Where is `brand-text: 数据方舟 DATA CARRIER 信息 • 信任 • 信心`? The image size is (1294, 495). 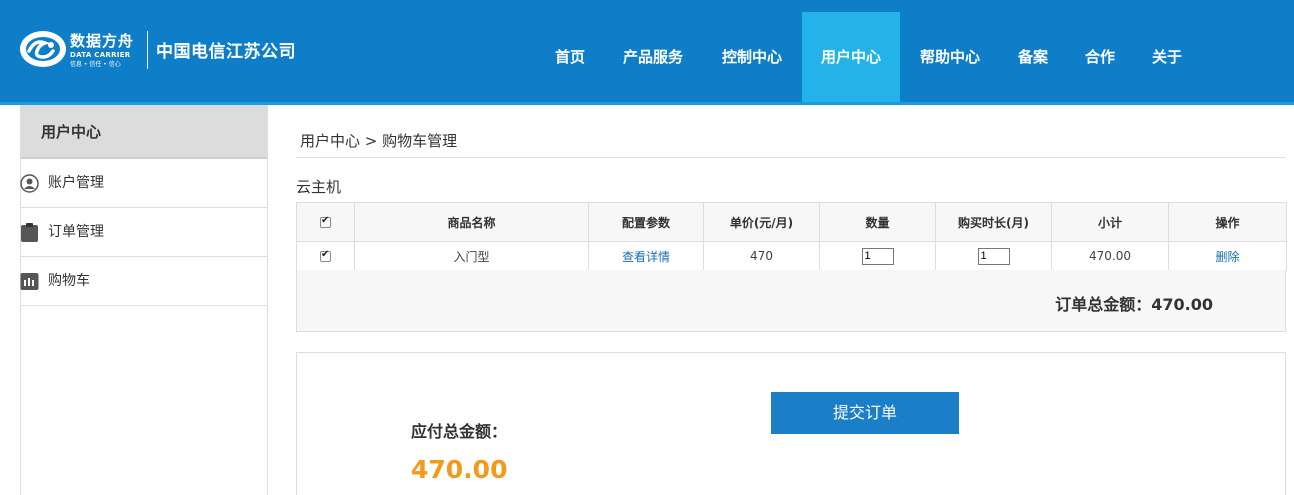
brand-text: 数据方舟 DATA CARRIER 信息 • 信任 • 信心 is located at coordinates (102, 51).